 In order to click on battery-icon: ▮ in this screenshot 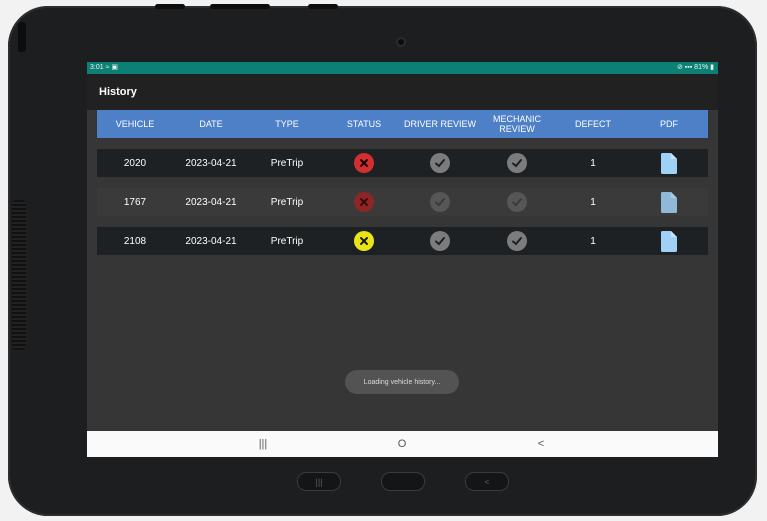, I will do `click(712, 67)`.